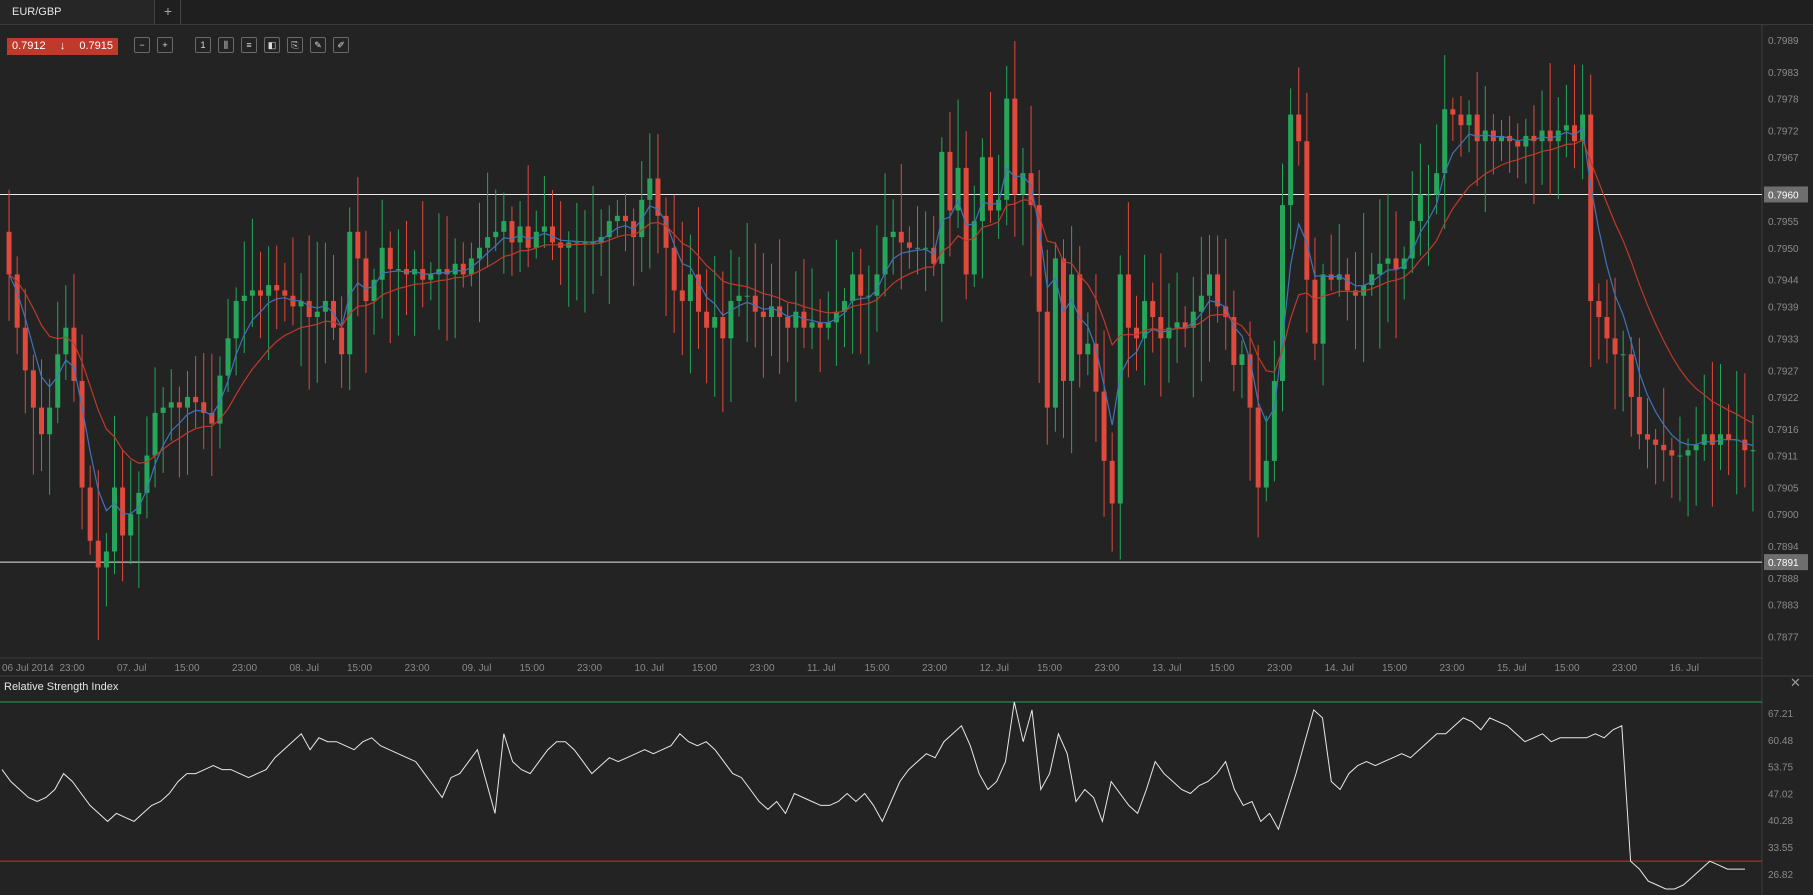 The width and height of the screenshot is (1813, 895). I want to click on price-tick-label: 0.7989, so click(1783, 41).